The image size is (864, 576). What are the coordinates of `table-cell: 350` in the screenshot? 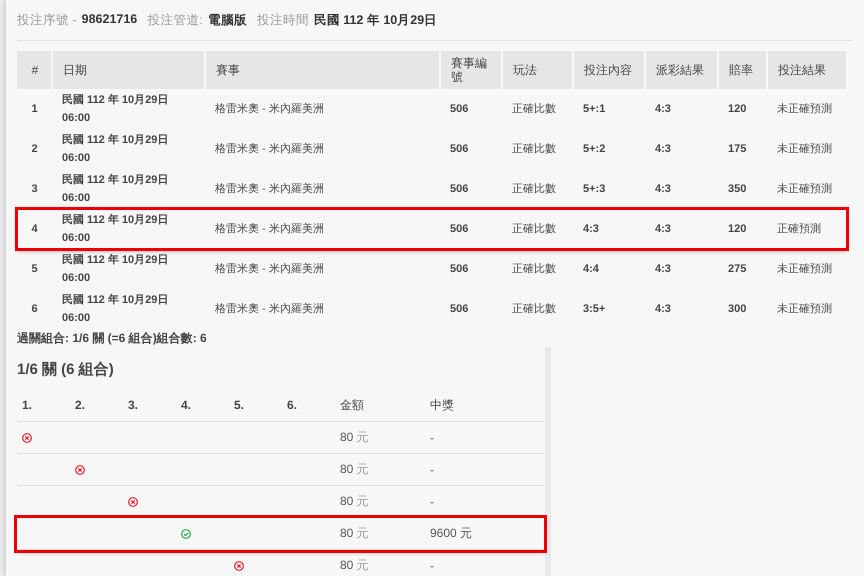 It's located at (742, 189).